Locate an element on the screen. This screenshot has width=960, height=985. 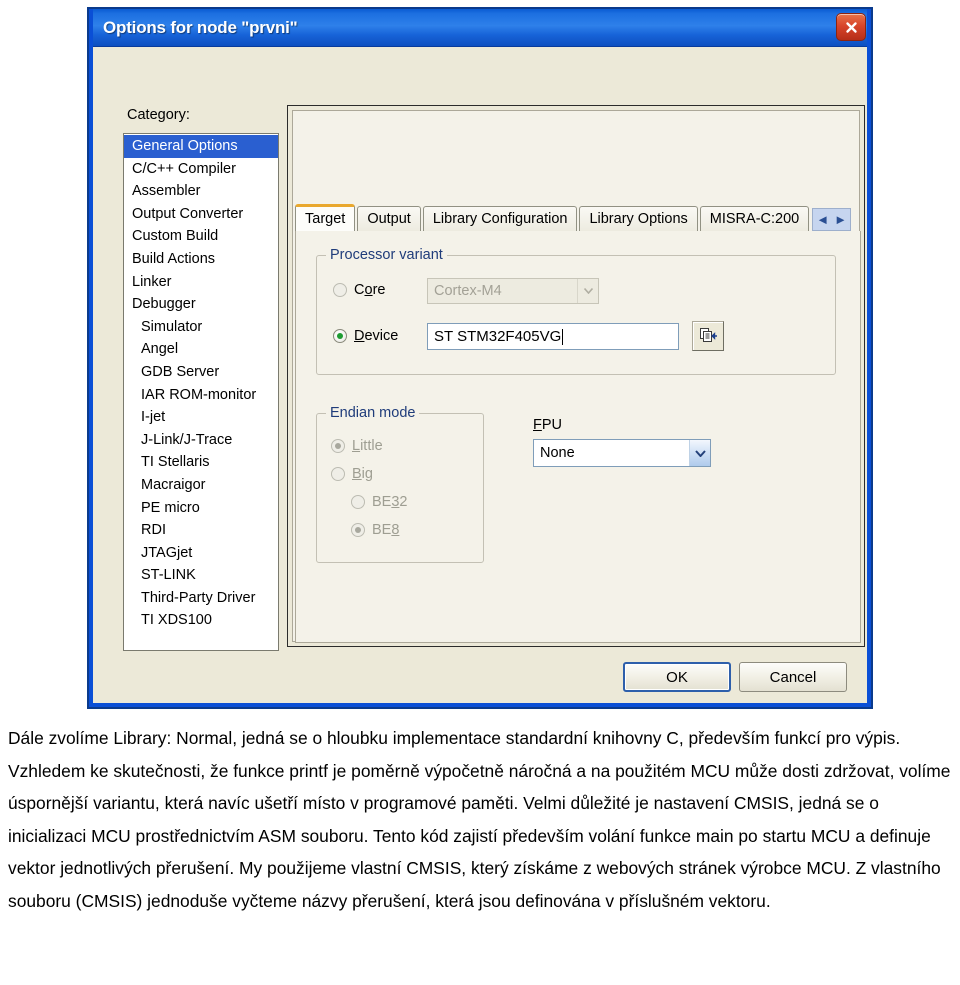
endian-mode-group: Endian mode Little Big BE32 BE8 is located at coordinates (400, 484).